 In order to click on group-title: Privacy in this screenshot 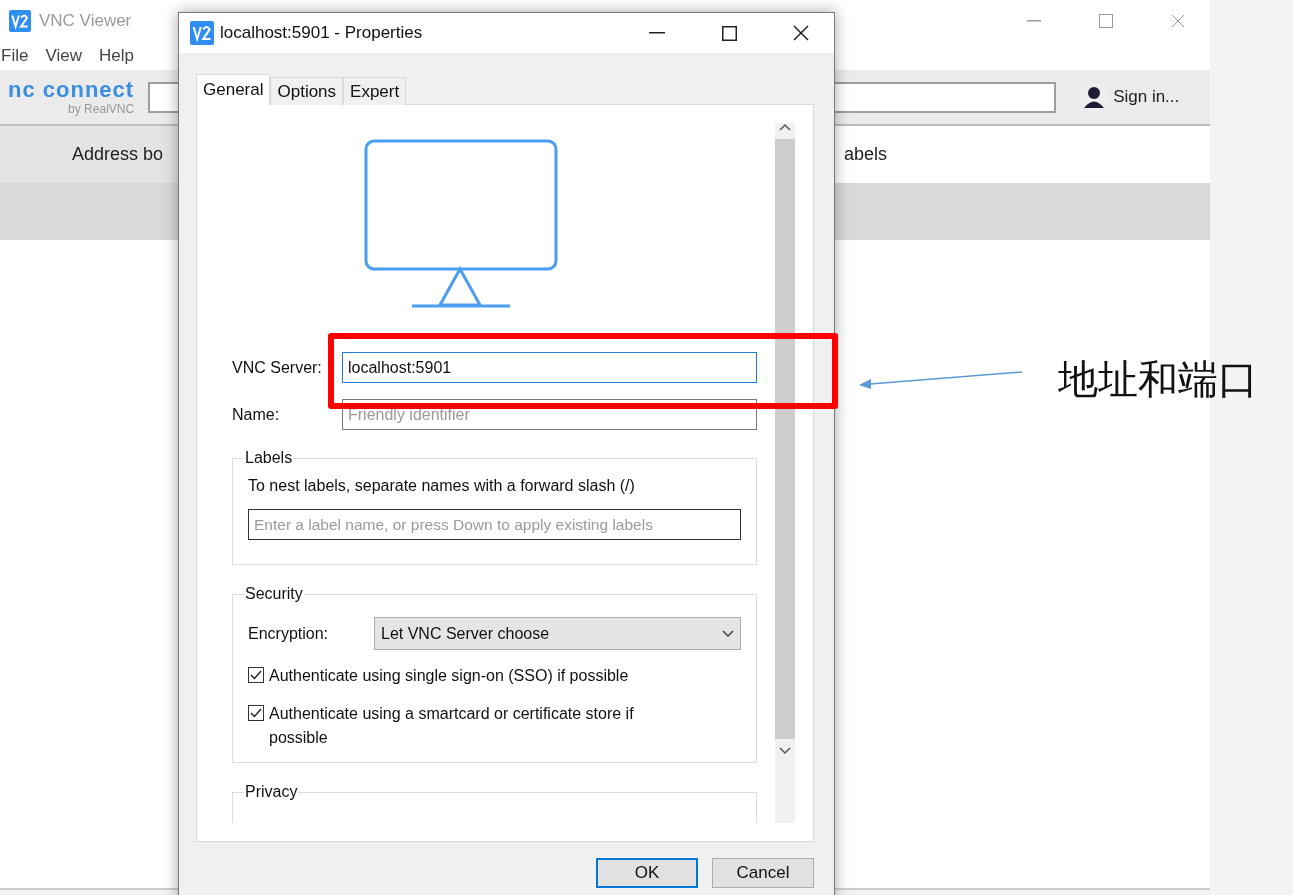, I will do `click(271, 792)`.